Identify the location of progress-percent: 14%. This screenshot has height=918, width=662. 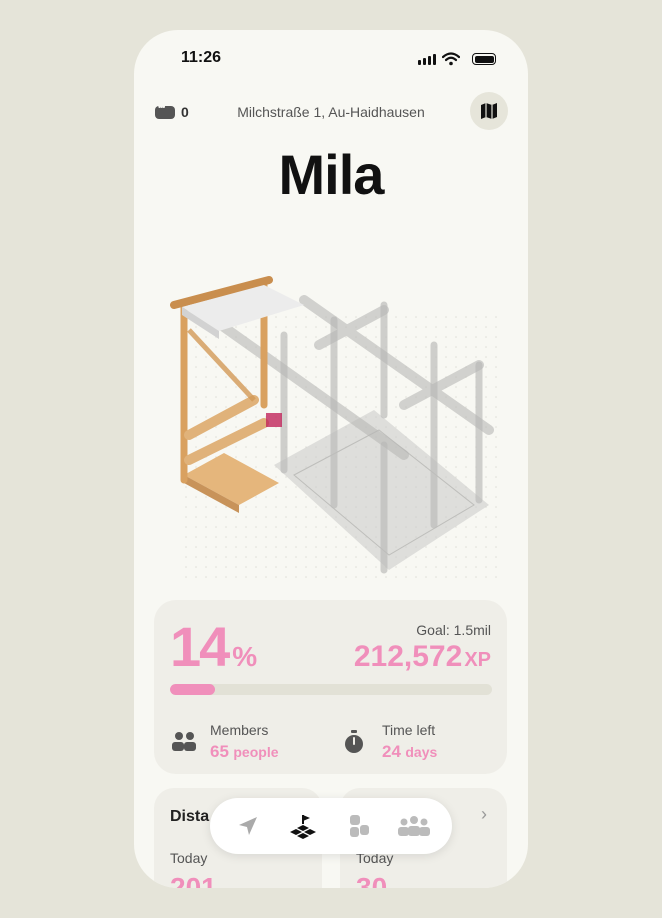
(213, 646).